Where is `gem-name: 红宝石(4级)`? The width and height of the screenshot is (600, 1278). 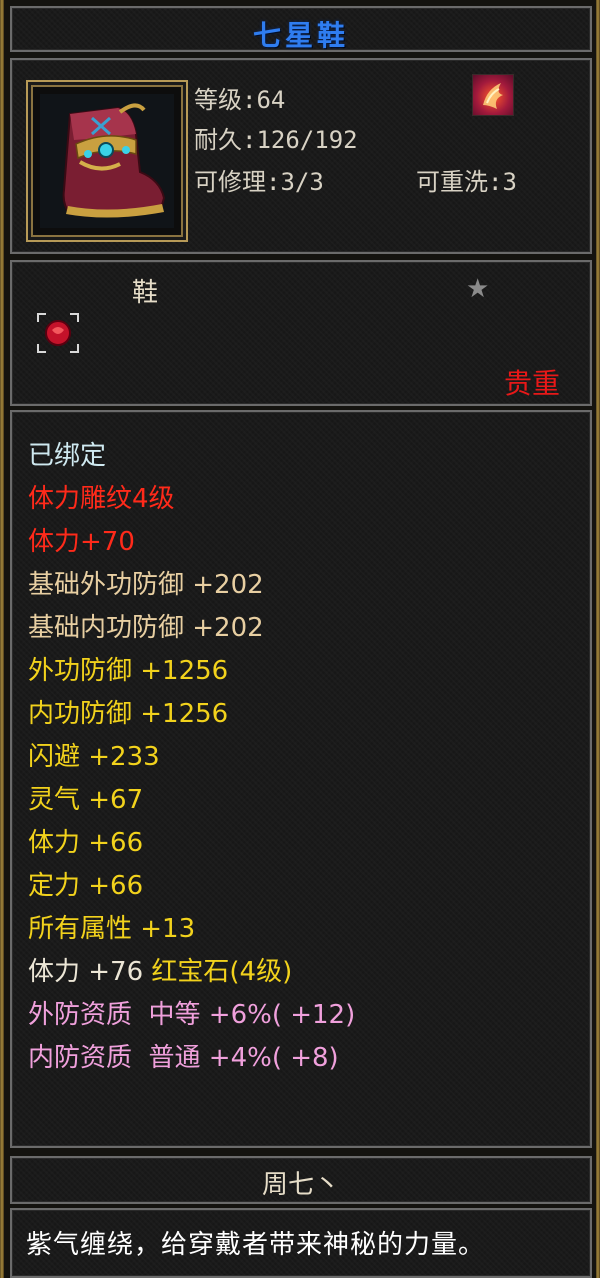 gem-name: 红宝石(4级) is located at coordinates (222, 972).